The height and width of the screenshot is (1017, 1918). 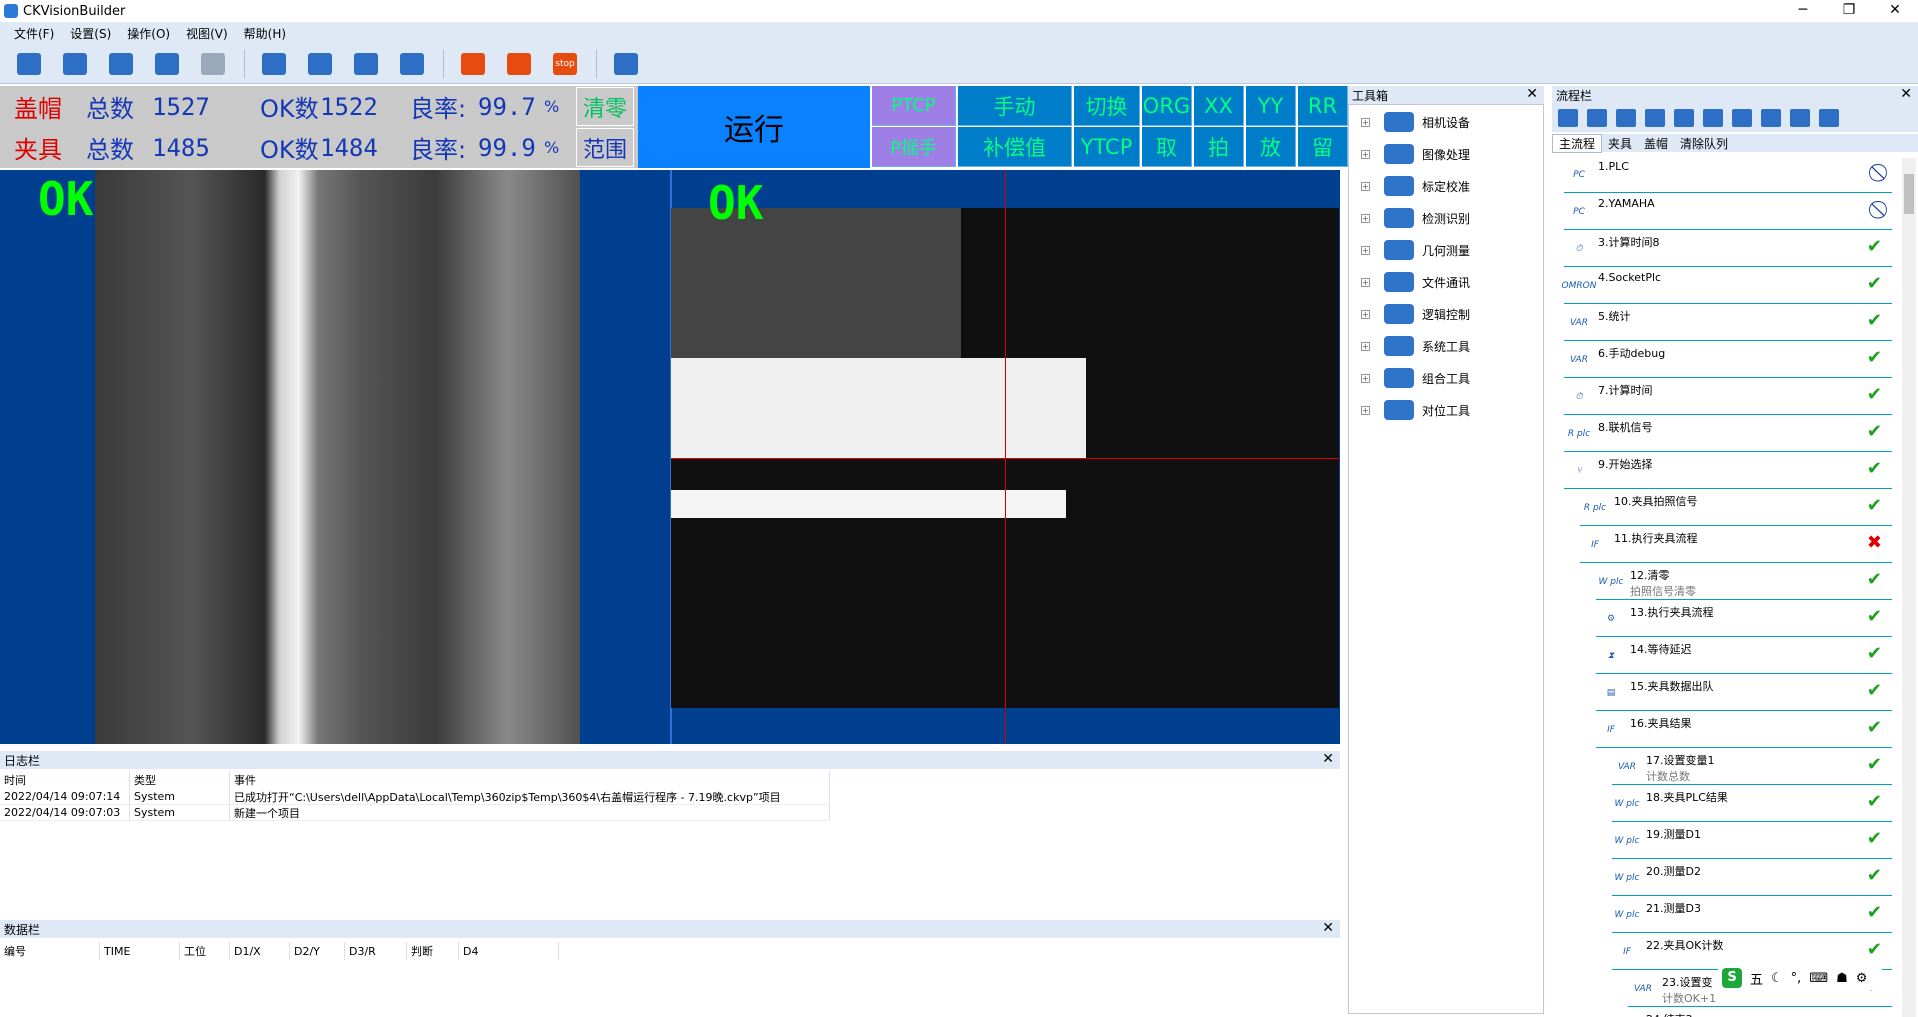 What do you see at coordinates (565, 64) in the screenshot?
I see `stop-button: stop` at bounding box center [565, 64].